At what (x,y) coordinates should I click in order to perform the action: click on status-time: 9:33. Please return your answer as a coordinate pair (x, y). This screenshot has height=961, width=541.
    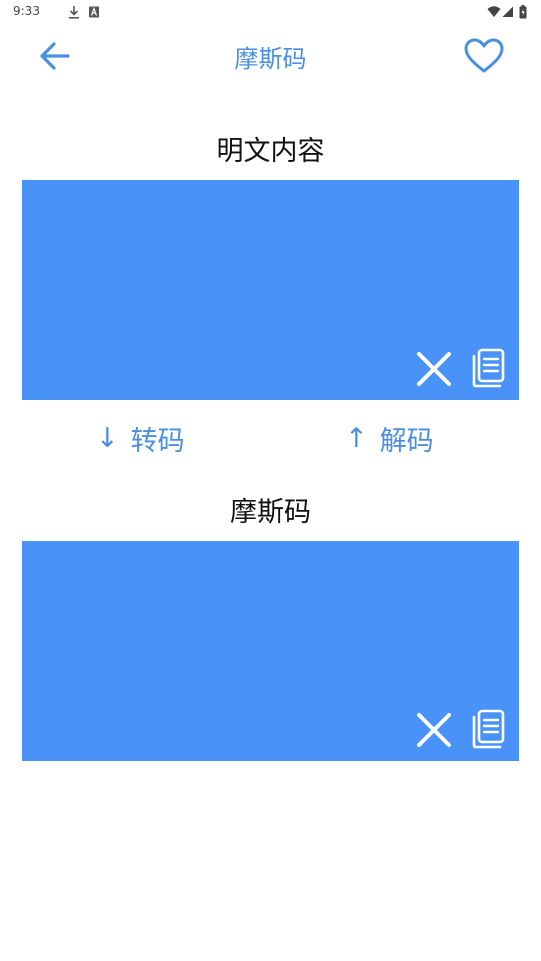
    Looking at the image, I should click on (26, 11).